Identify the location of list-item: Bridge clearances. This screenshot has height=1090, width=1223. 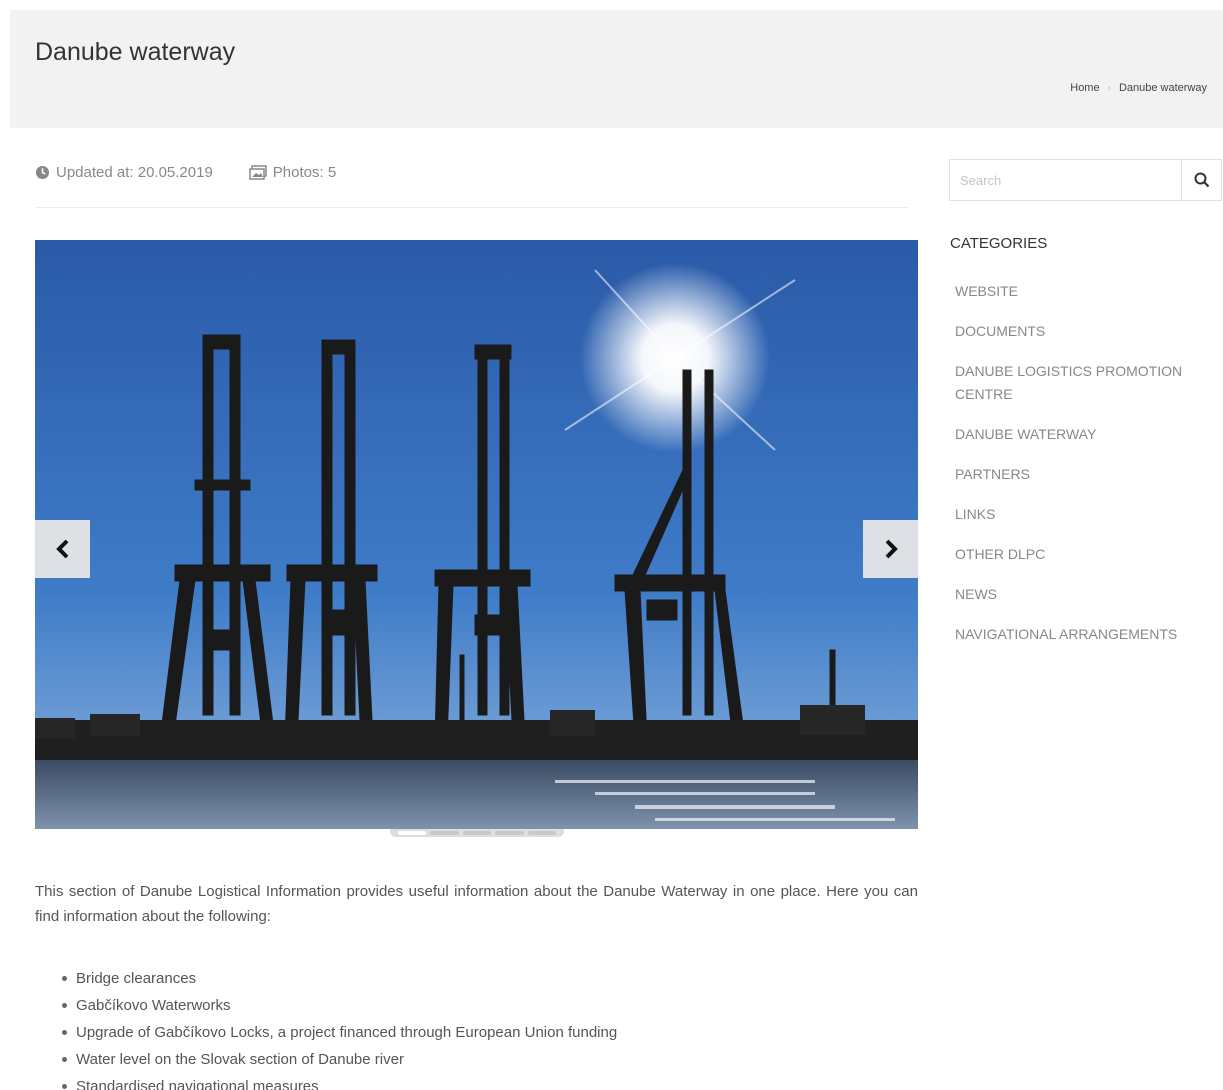
(339, 978).